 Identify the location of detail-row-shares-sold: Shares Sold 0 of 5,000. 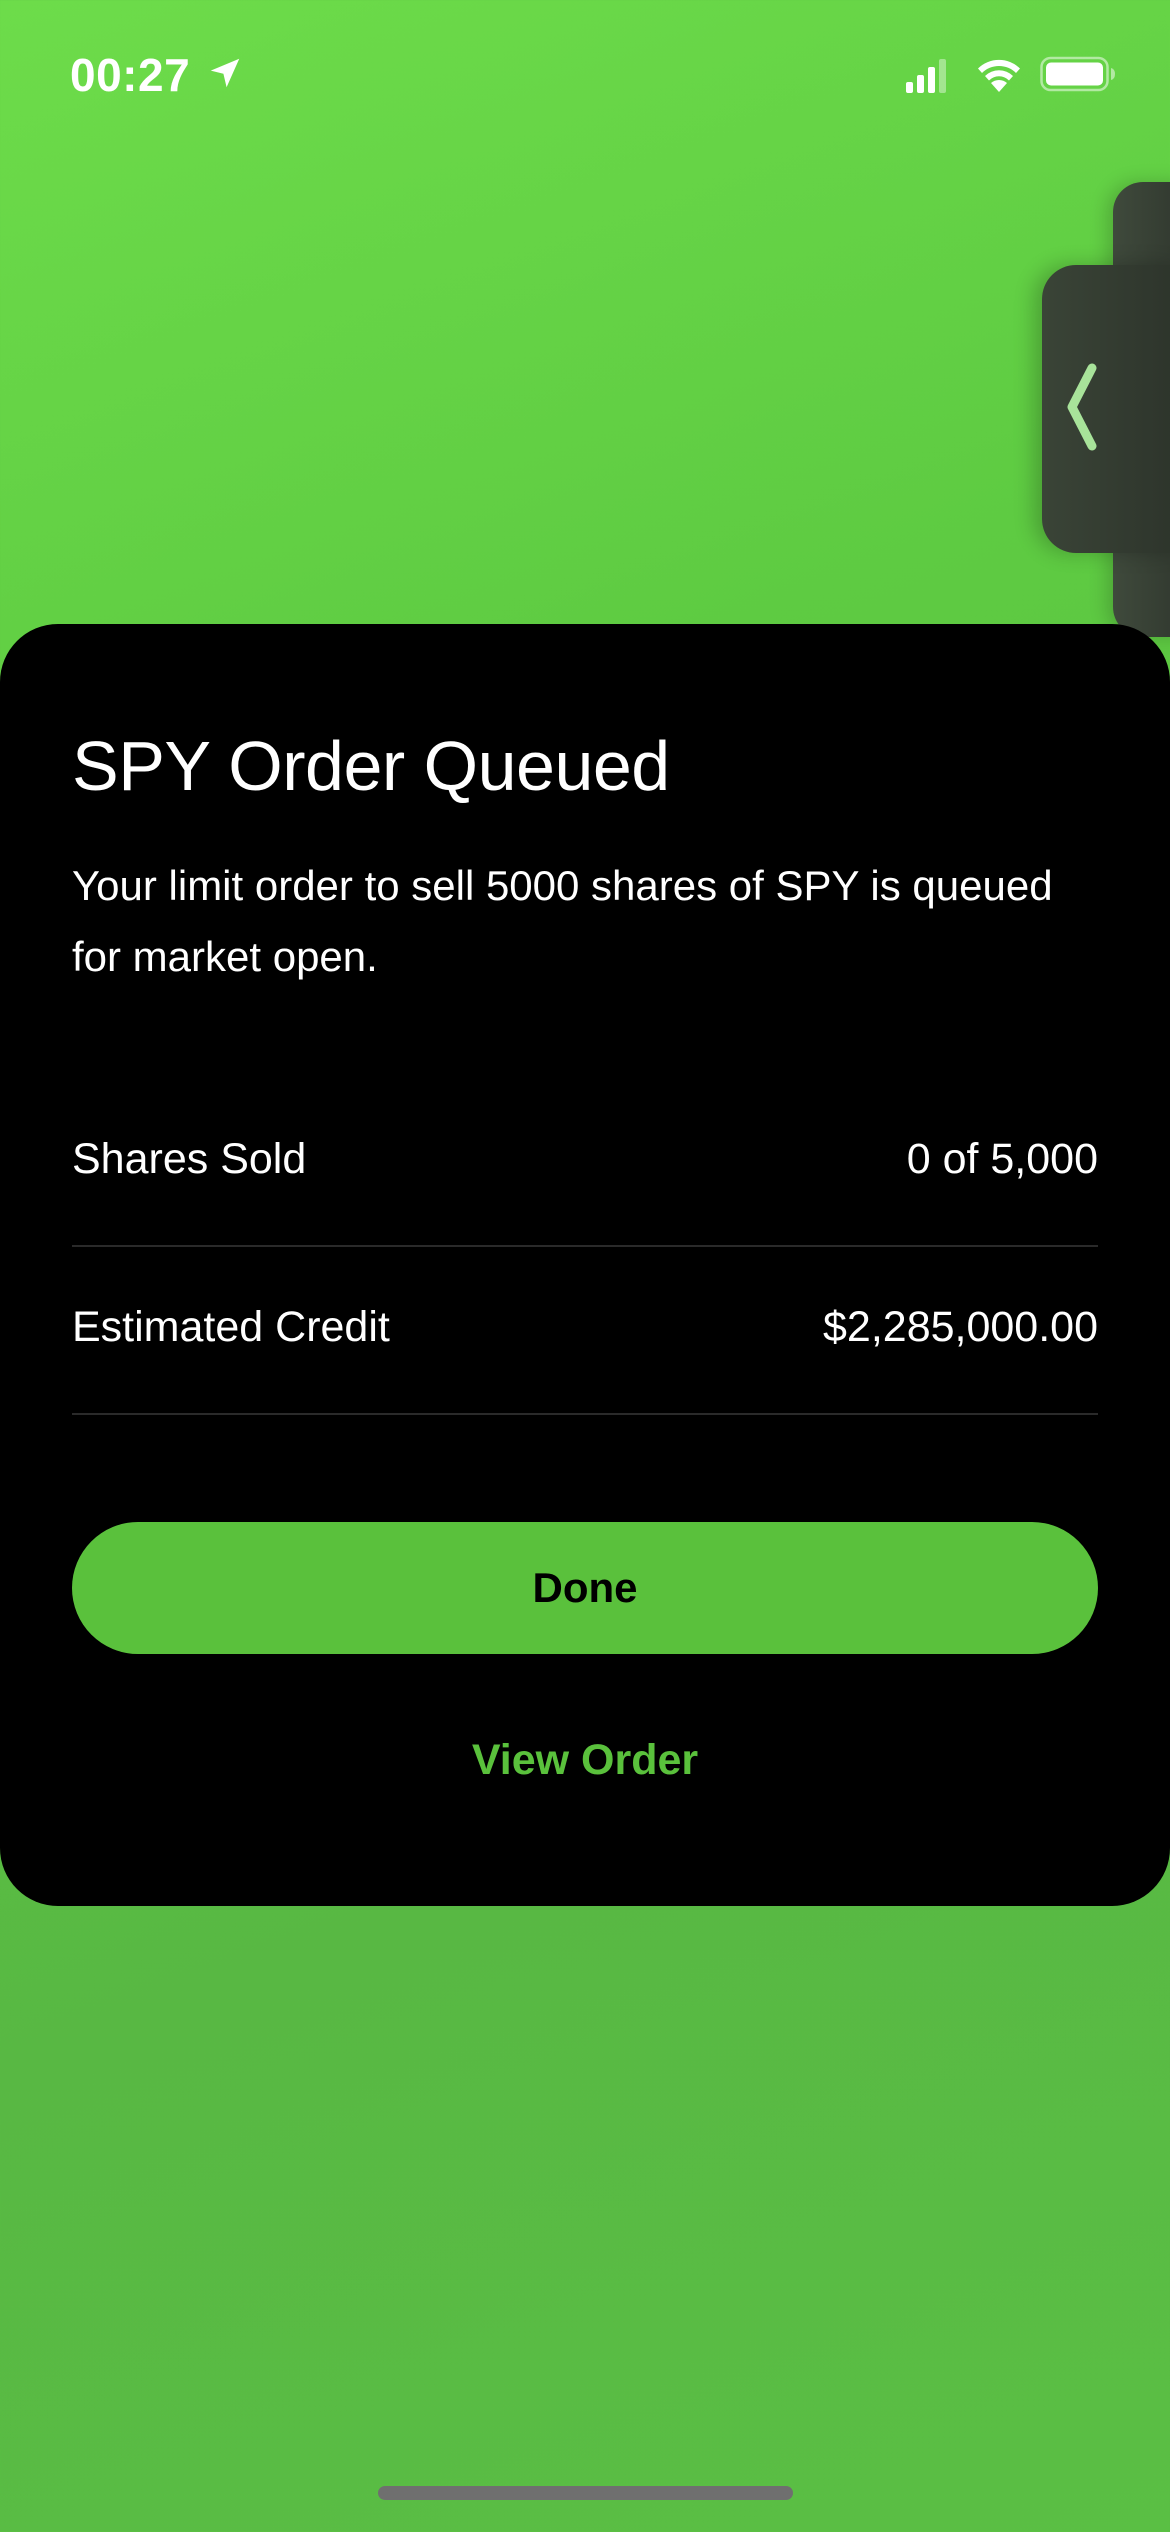
(585, 1163).